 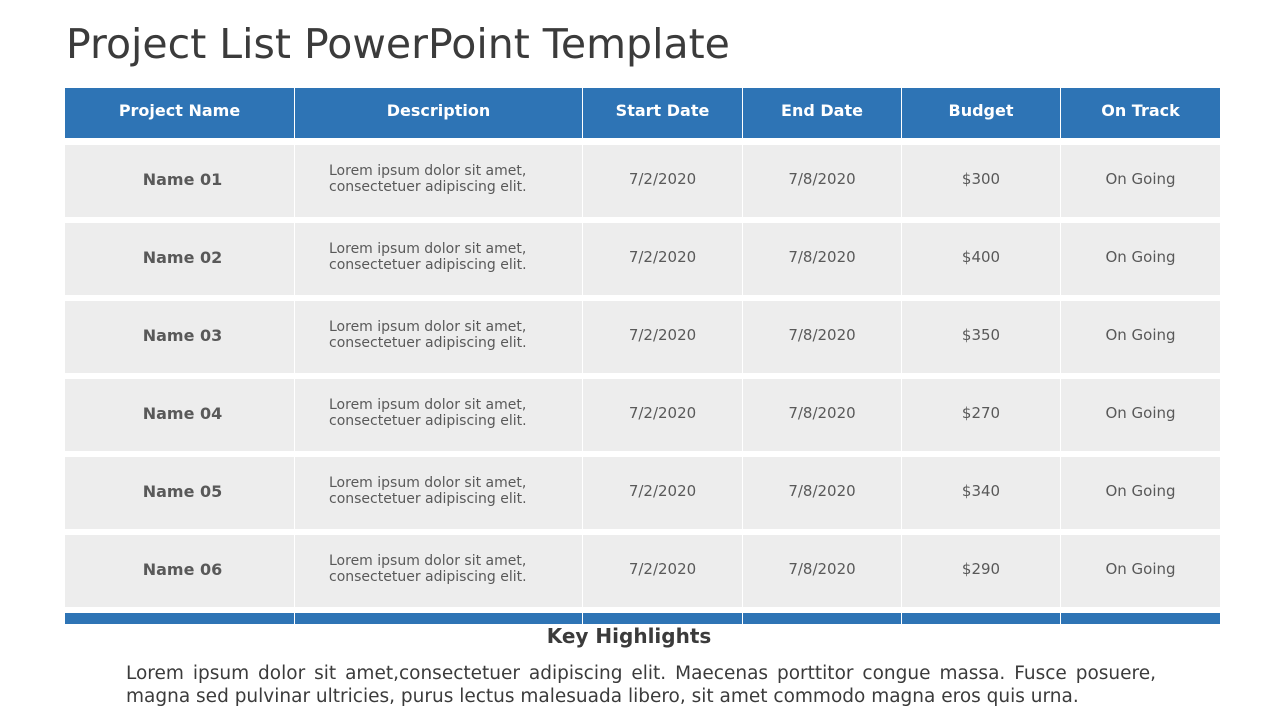 I want to click on project-name-cell: Name 05, so click(x=180, y=493).